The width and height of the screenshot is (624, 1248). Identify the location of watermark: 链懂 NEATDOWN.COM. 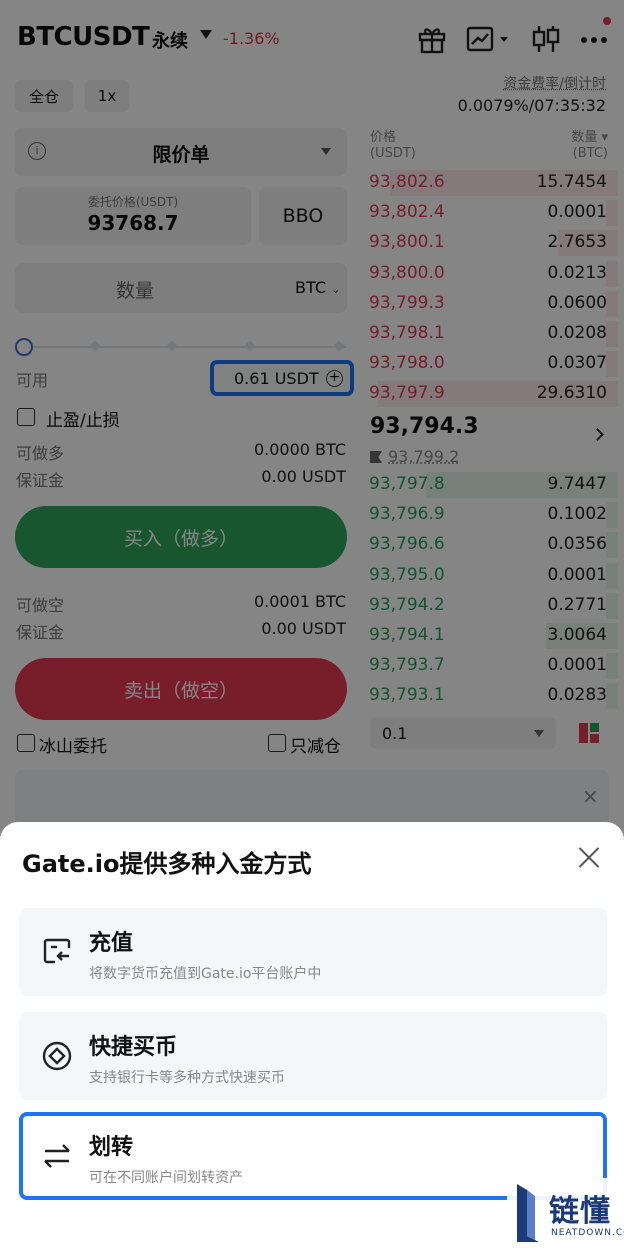
(565, 1213).